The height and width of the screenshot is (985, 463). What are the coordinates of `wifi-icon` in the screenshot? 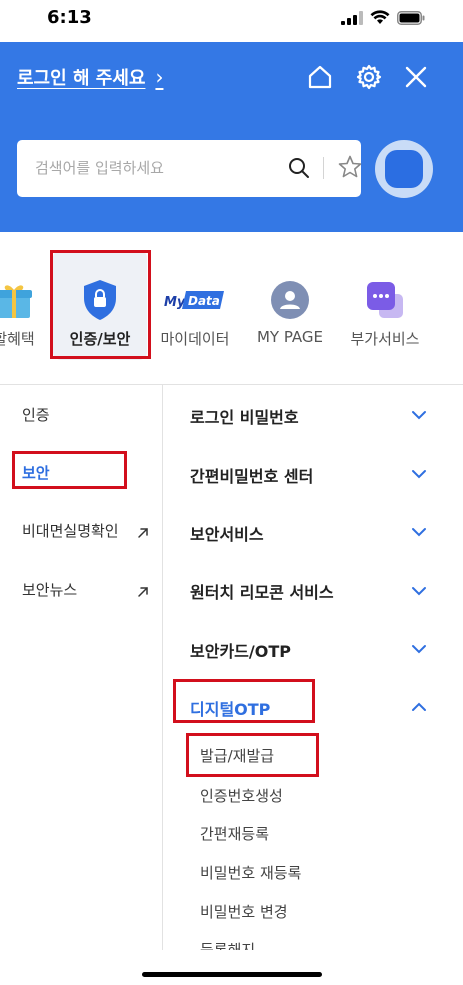 It's located at (380, 17).